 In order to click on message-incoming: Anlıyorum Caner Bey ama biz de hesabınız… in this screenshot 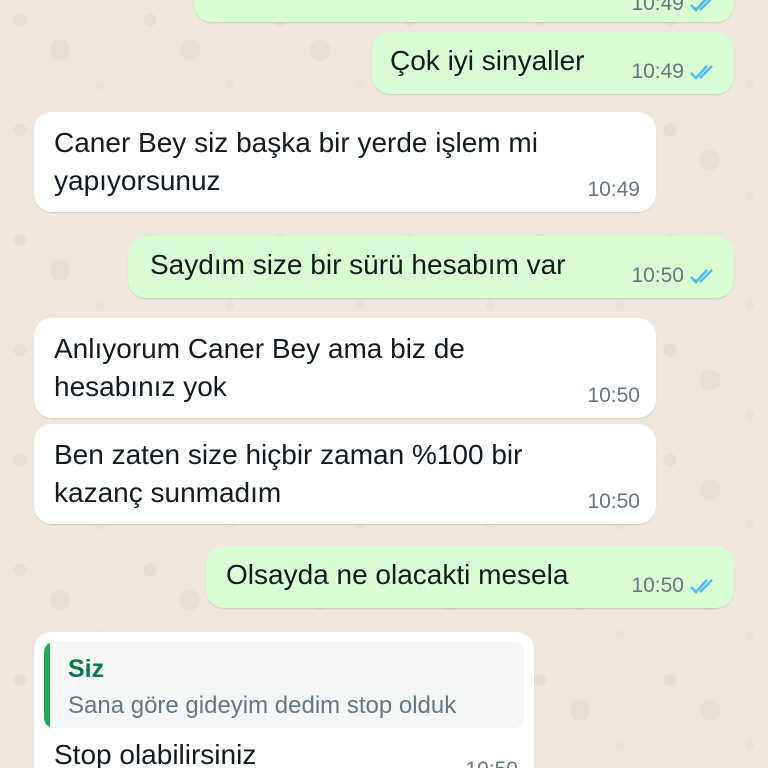, I will do `click(345, 368)`.